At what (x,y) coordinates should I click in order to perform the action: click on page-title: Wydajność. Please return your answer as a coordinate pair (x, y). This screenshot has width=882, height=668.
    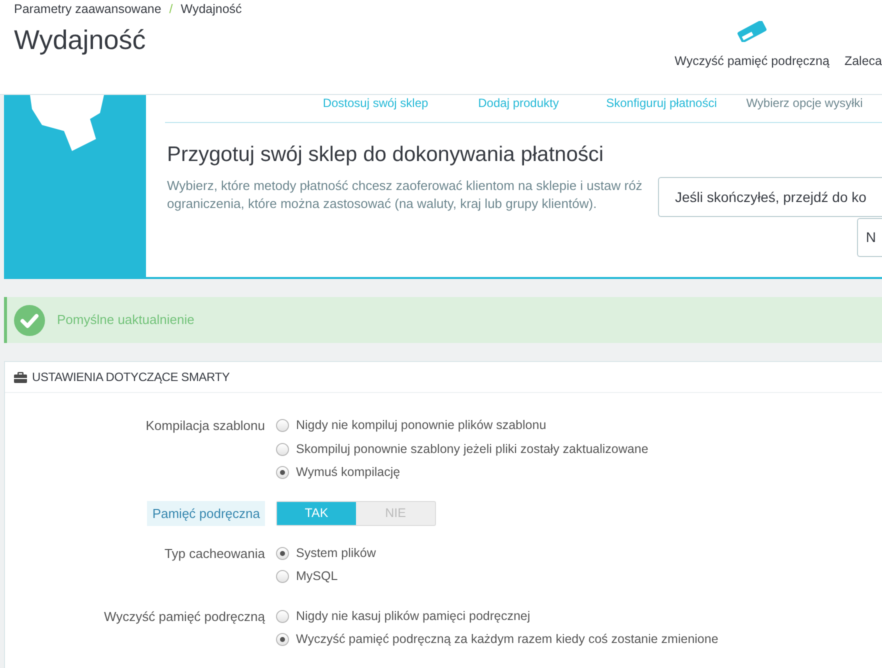
    Looking at the image, I should click on (80, 40).